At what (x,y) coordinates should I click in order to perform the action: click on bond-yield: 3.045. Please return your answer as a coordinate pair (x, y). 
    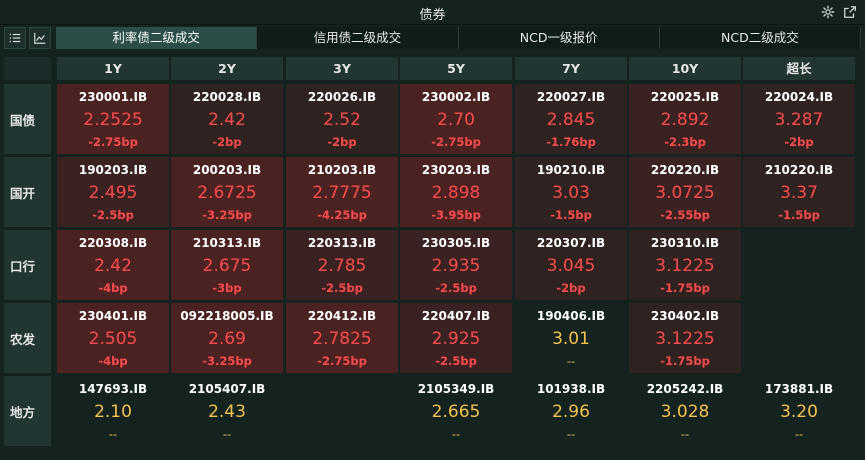
    Looking at the image, I should click on (571, 266).